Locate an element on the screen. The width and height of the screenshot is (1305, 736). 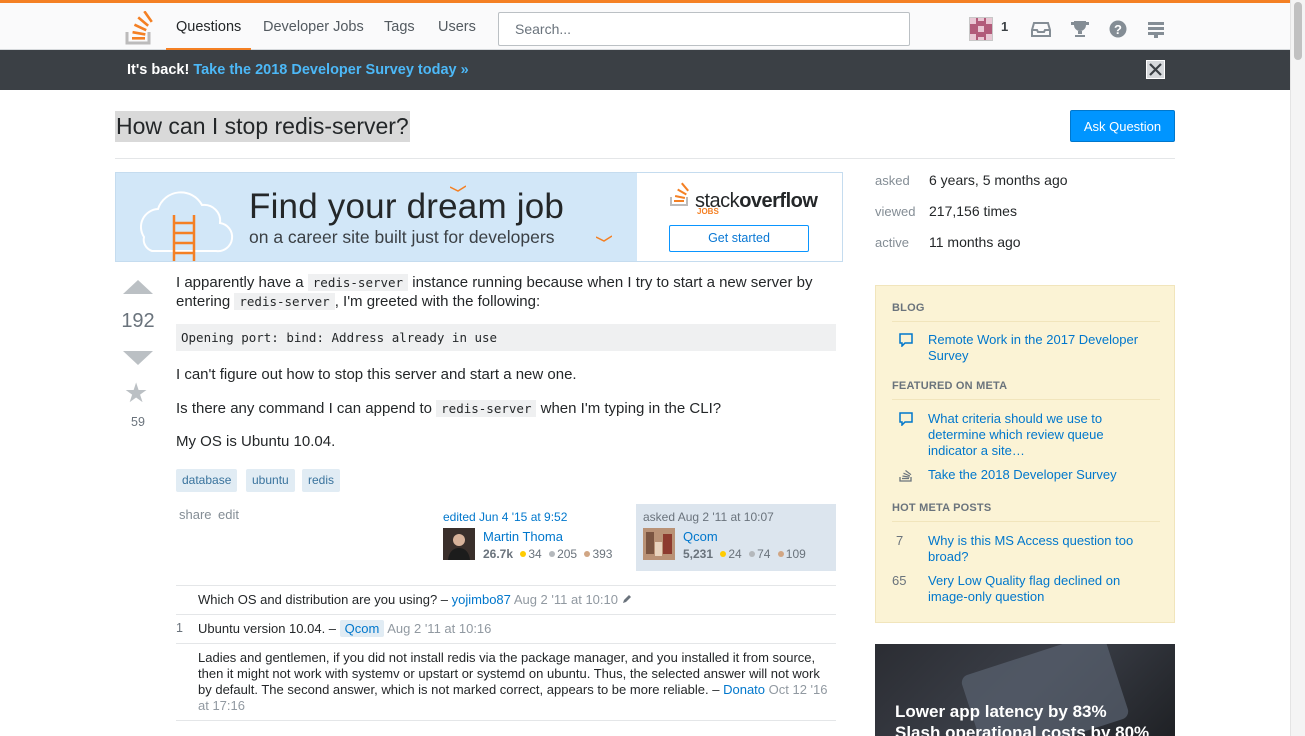
editor-rep-score: 26.7k is located at coordinates (498, 554).